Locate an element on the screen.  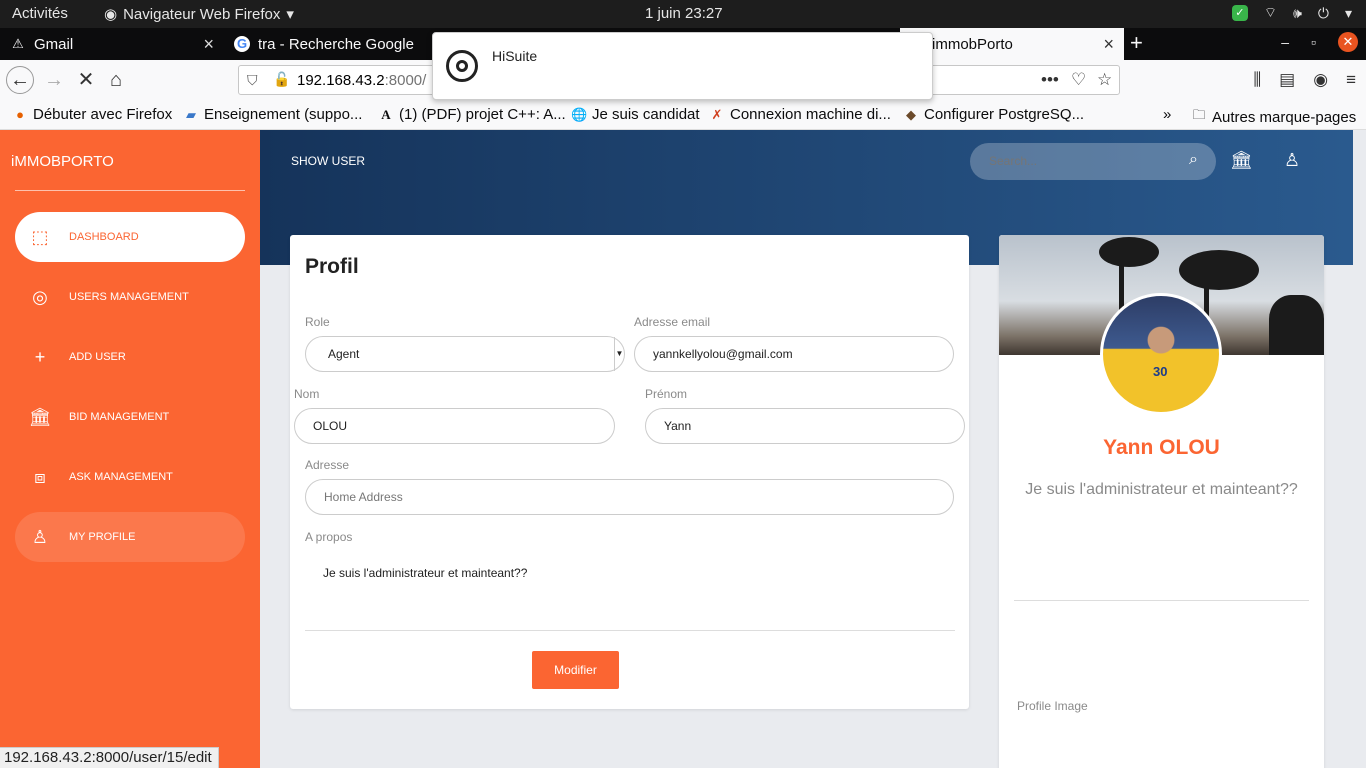
tab-gmail: ⚠ Gmail × is located at coordinates (112, 44).